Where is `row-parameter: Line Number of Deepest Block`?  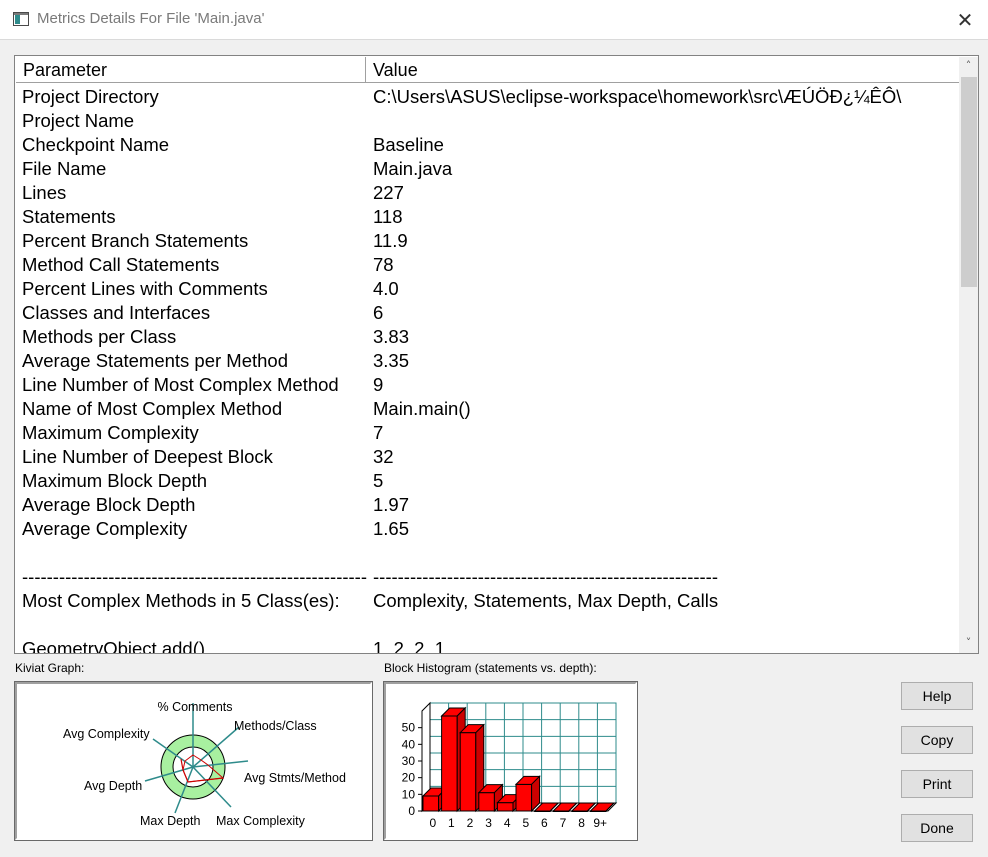
row-parameter: Line Number of Deepest Block is located at coordinates (147, 456).